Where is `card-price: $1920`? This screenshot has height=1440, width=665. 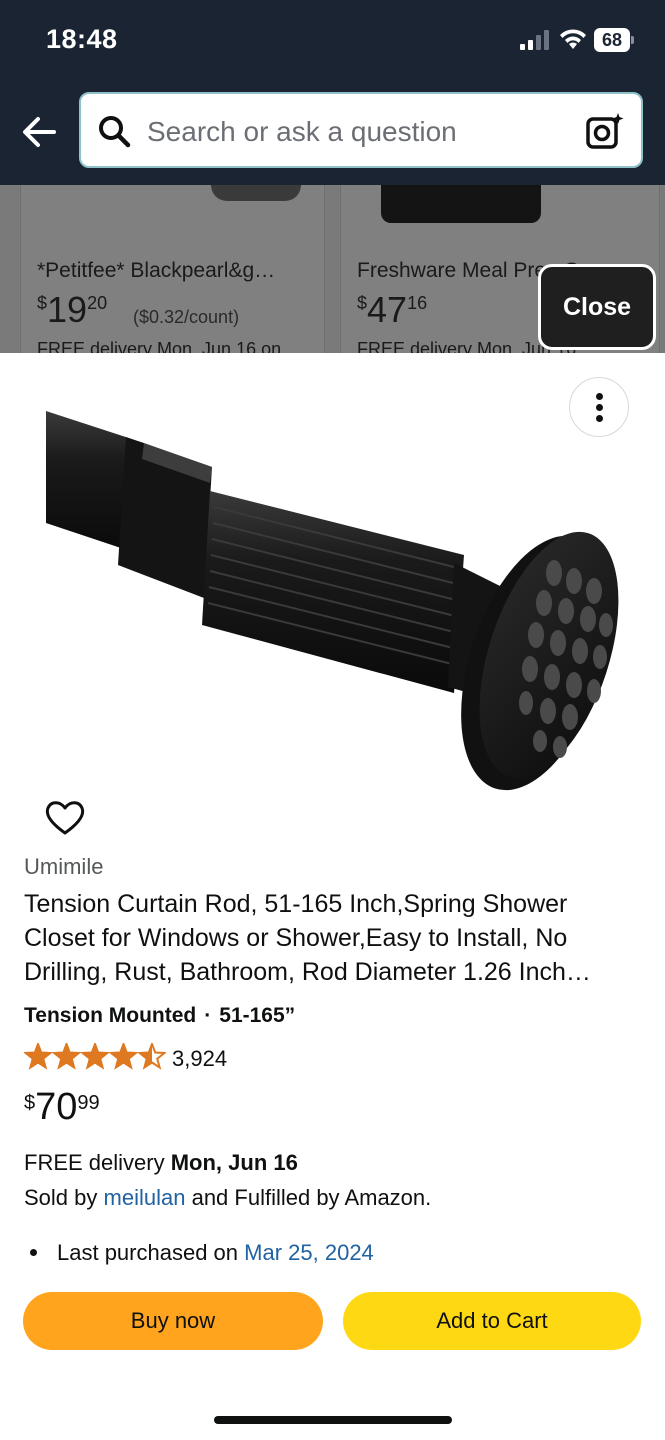 card-price: $1920 is located at coordinates (72, 309).